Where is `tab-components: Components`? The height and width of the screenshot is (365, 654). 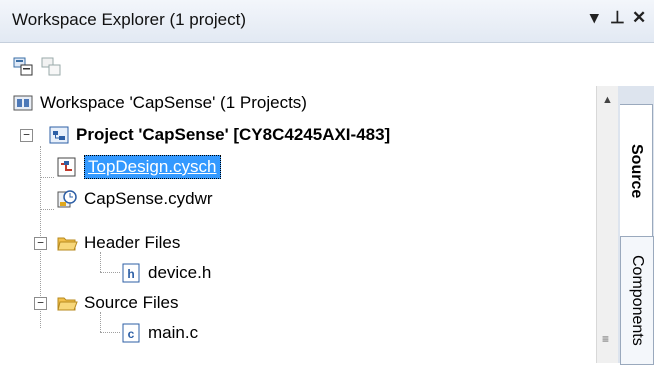 tab-components: Components is located at coordinates (637, 300).